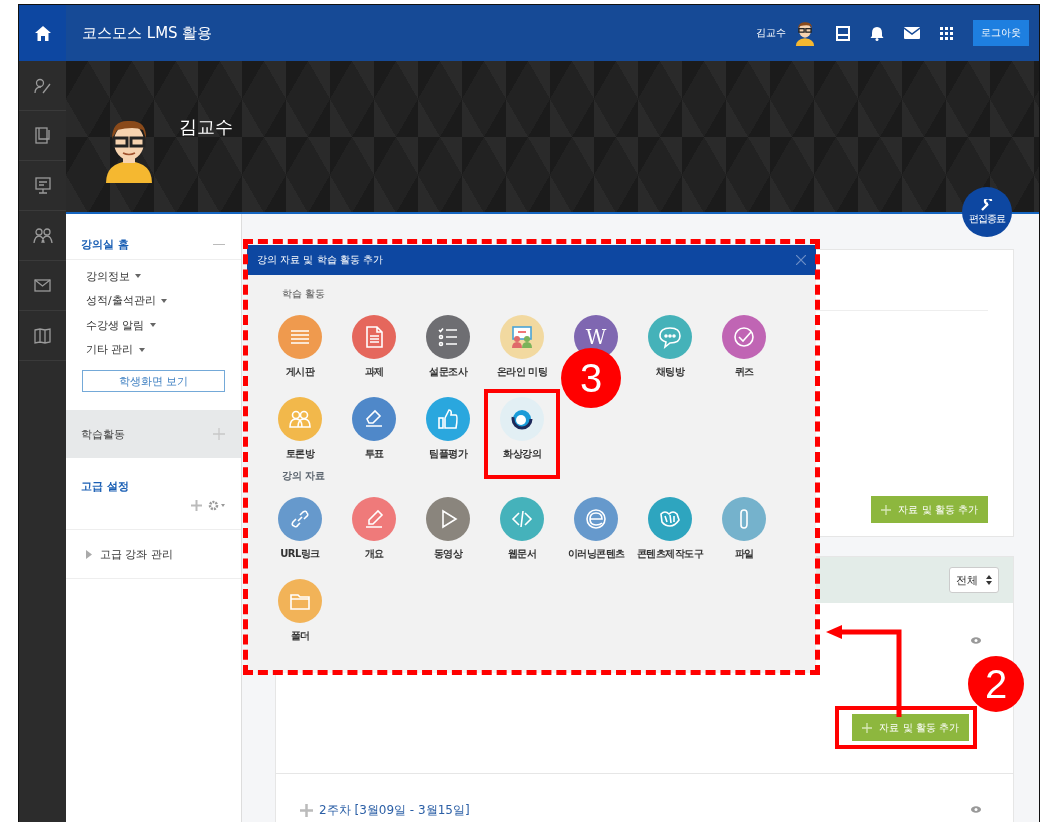 This screenshot has height=822, width=1058. What do you see at coordinates (42, 235) in the screenshot?
I see `group-icon` at bounding box center [42, 235].